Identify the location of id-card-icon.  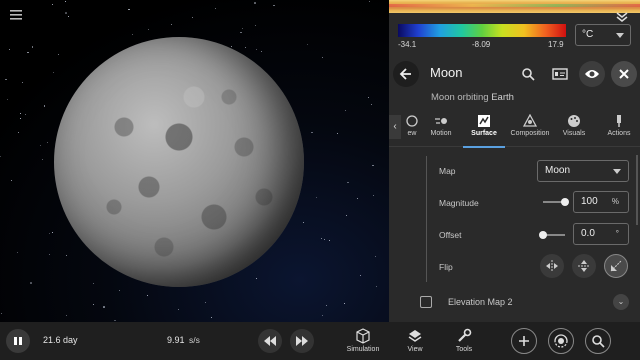
(560, 74).